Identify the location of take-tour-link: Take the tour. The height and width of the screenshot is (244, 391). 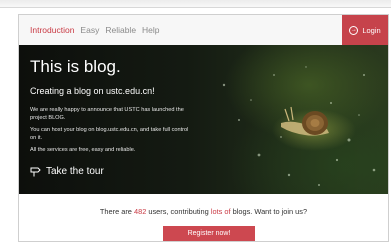
(67, 171).